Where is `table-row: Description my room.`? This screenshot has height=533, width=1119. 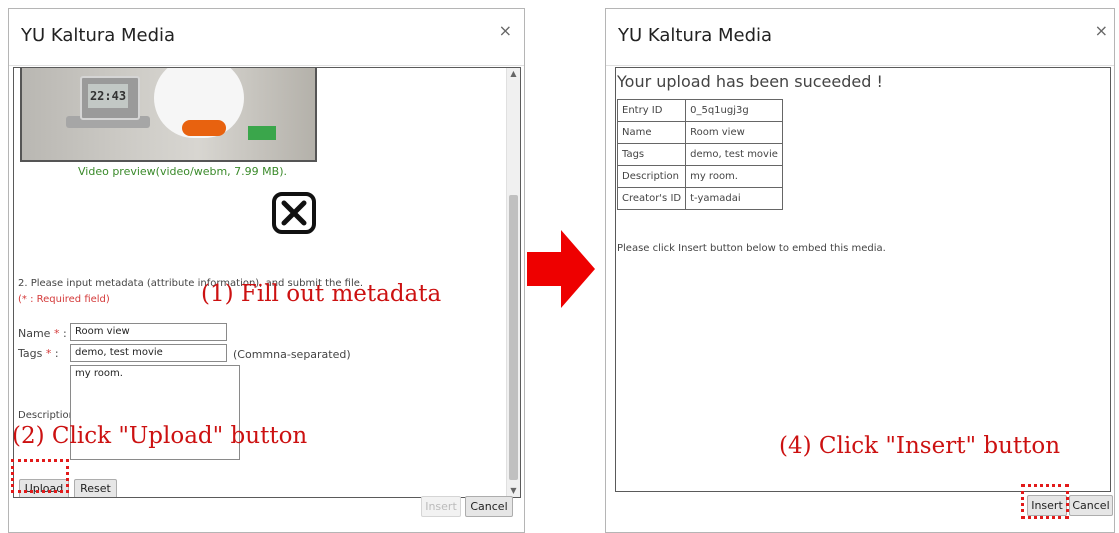
table-row: Description my room. is located at coordinates (699, 176).